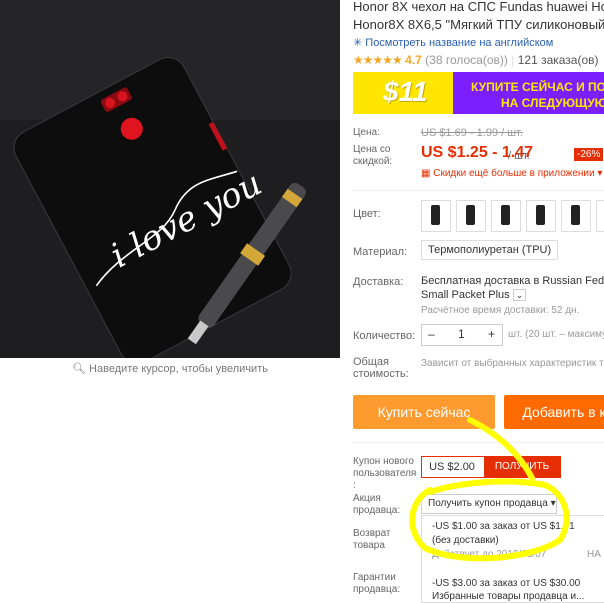 The image size is (604, 603). What do you see at coordinates (506, 583) in the screenshot?
I see `coupon-offer-2: -US $3.00 за заказ от US $30.00` at bounding box center [506, 583].